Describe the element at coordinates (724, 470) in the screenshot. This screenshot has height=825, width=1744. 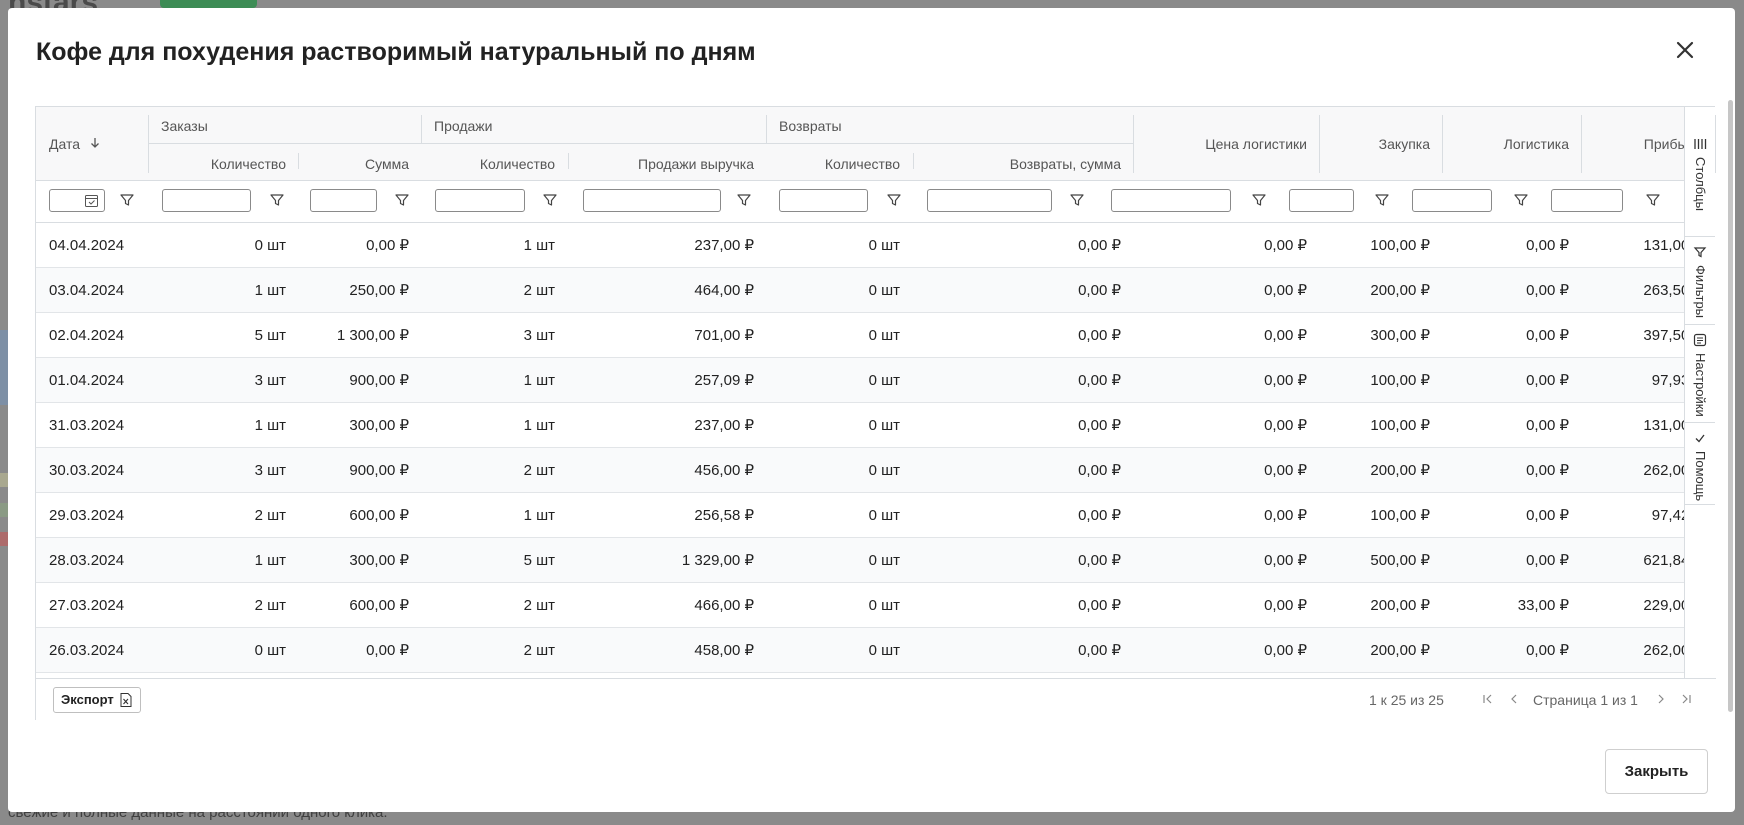
I see `cell-sales-revenue: 456,00 ₽` at that location.